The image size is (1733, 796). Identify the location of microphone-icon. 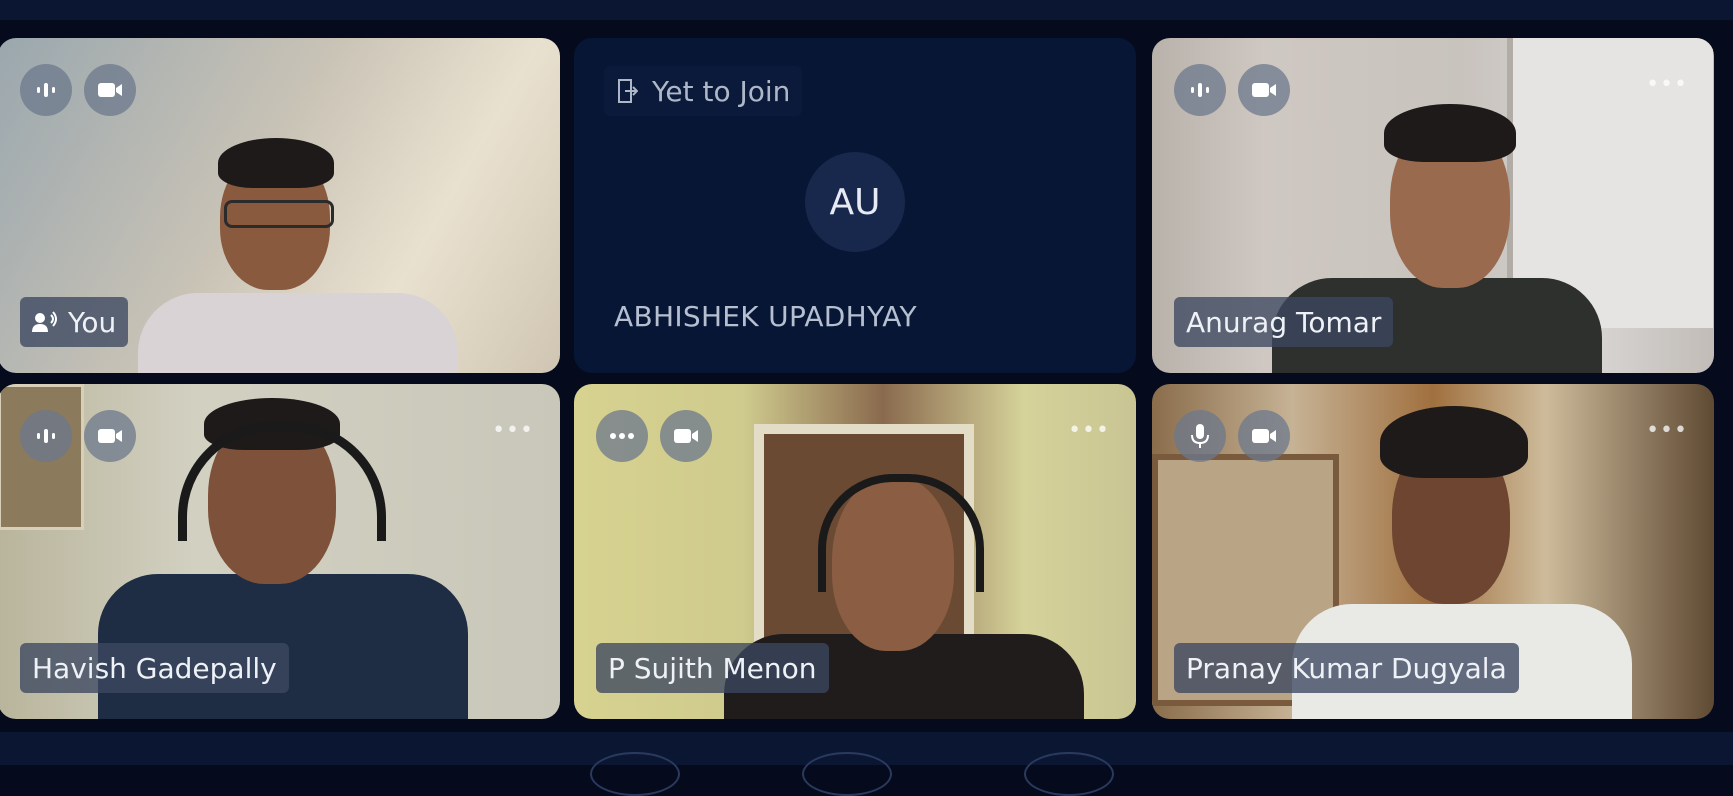
(1200, 436).